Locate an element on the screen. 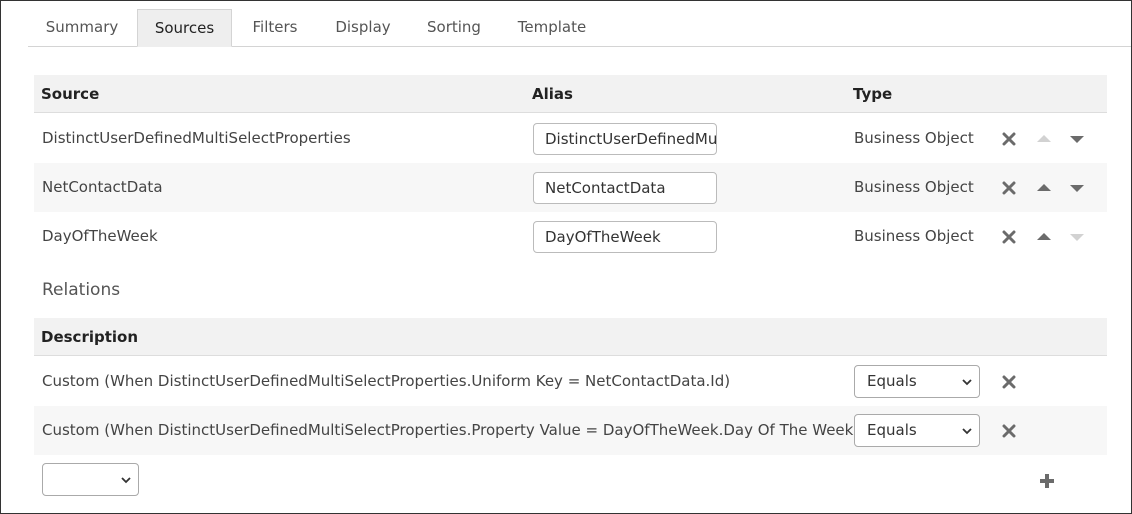 The height and width of the screenshot is (514, 1132). alias-input: DayOfTheWeek is located at coordinates (625, 237).